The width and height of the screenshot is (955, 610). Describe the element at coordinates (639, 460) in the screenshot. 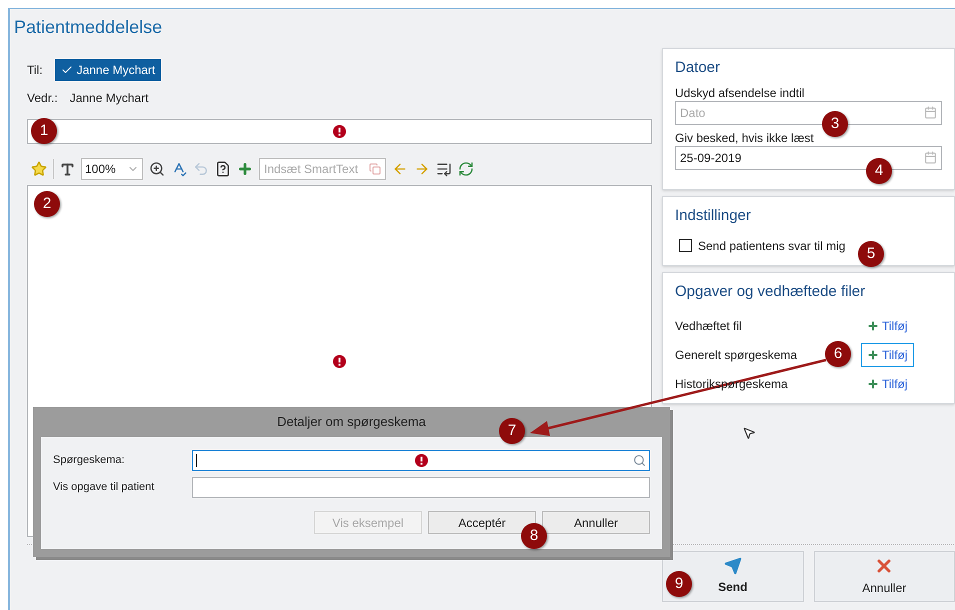

I see `search-icon` at that location.